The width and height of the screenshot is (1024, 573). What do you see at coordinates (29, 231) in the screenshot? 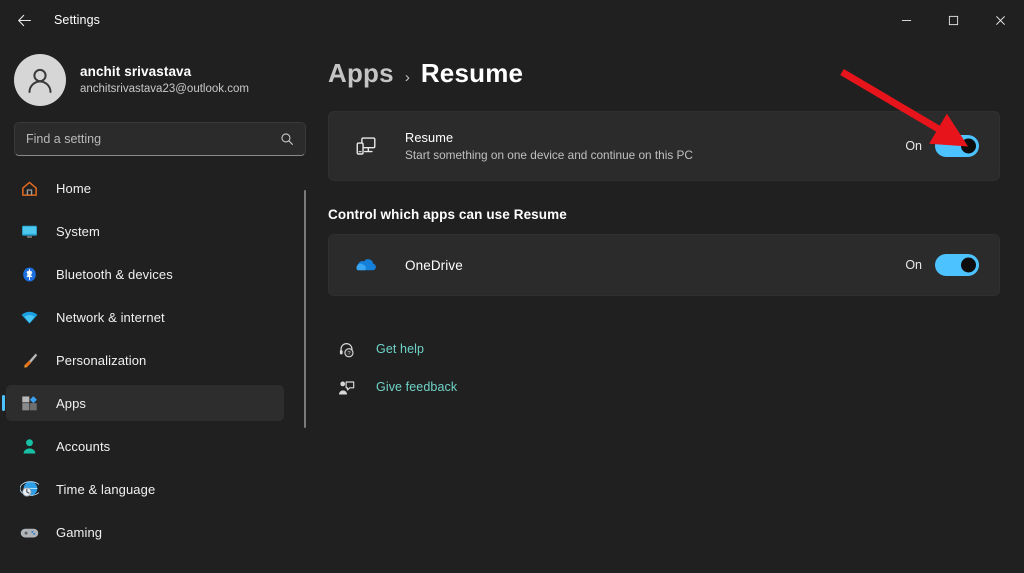
I see `monitor-icon` at bounding box center [29, 231].